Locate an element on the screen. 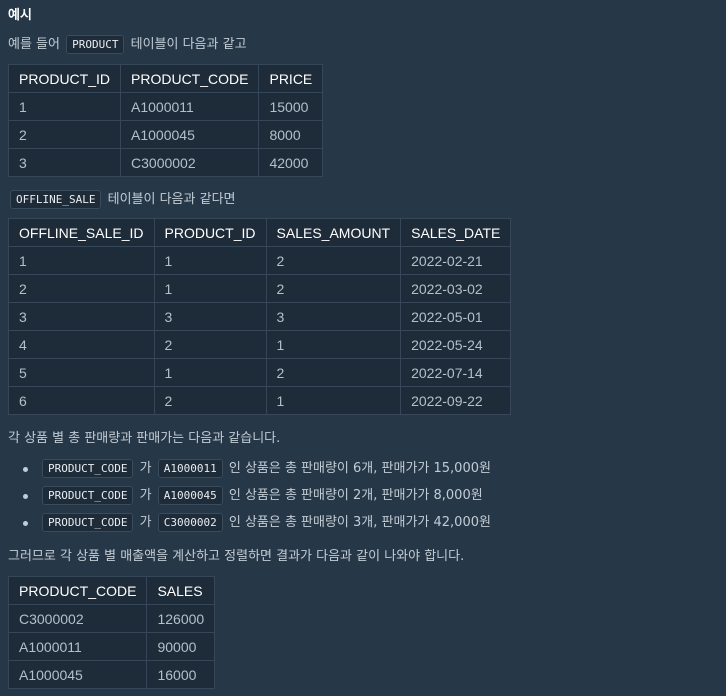 Image resolution: width=726 pixels, height=696 pixels. column-header: PRICE is located at coordinates (291, 78).